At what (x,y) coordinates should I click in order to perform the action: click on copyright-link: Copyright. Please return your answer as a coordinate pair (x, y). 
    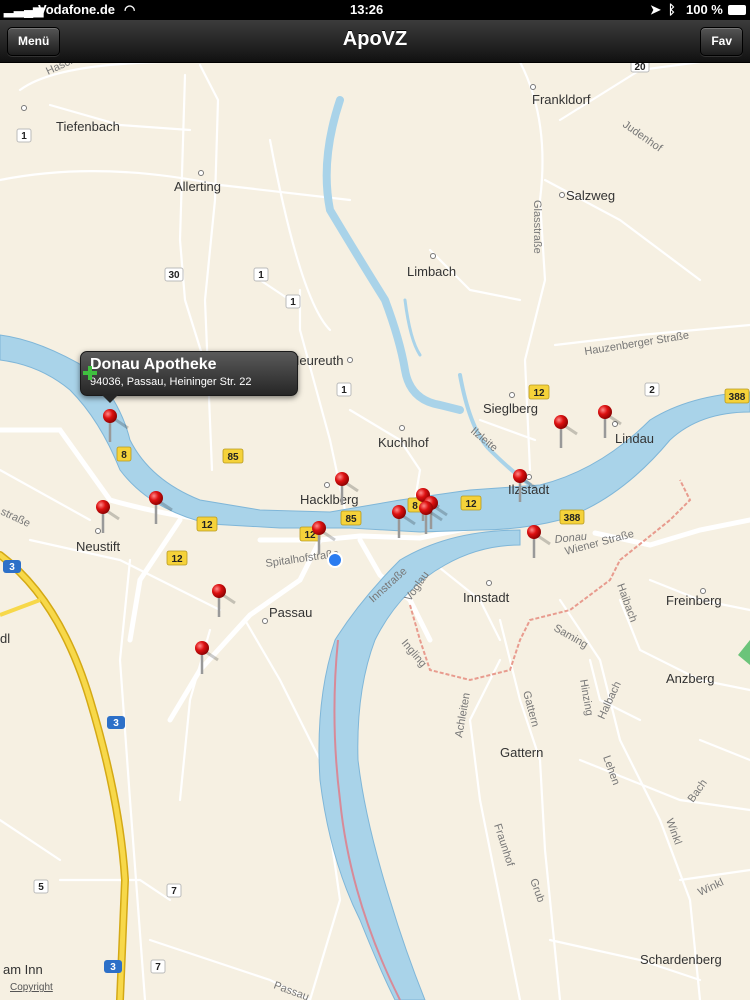
    Looking at the image, I should click on (31, 987).